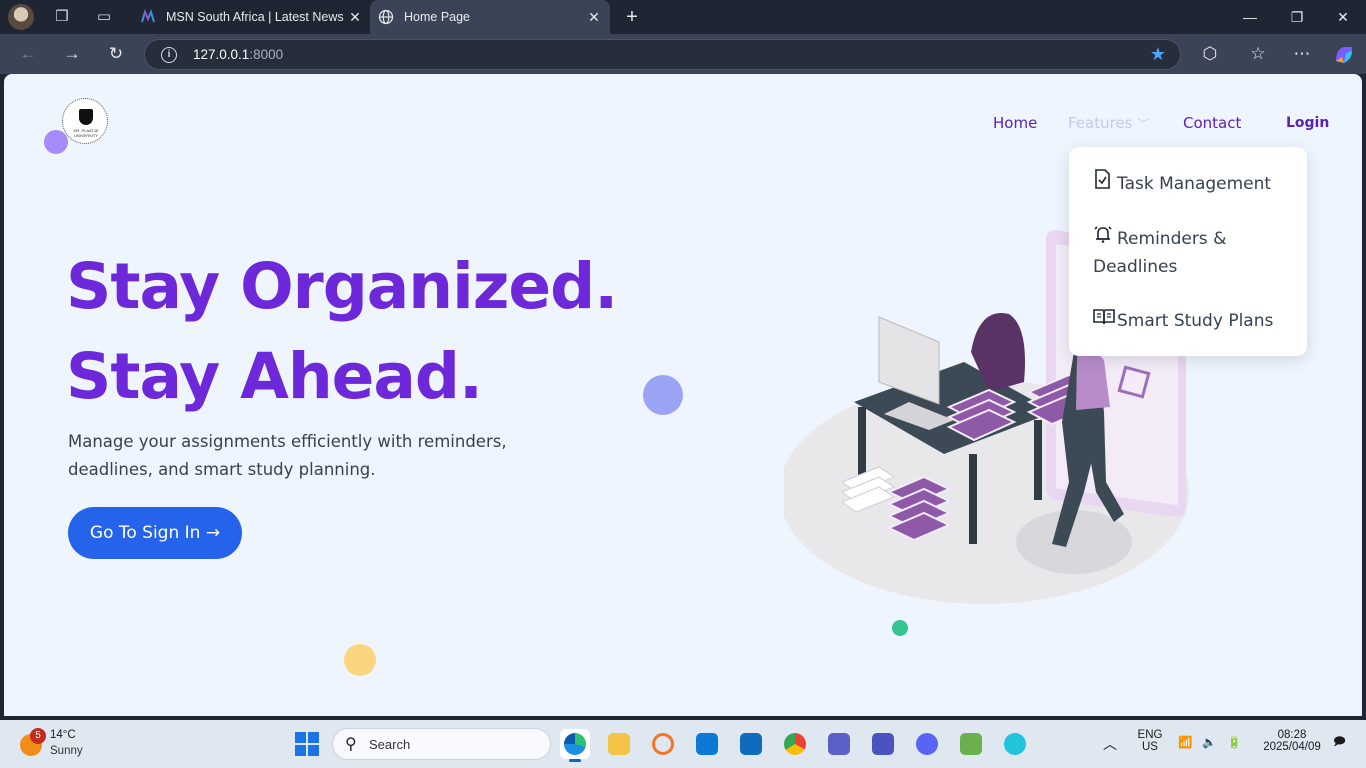 This screenshot has width=1366, height=768. Describe the element at coordinates (63, 735) in the screenshot. I see `temperature: 14°C` at that location.